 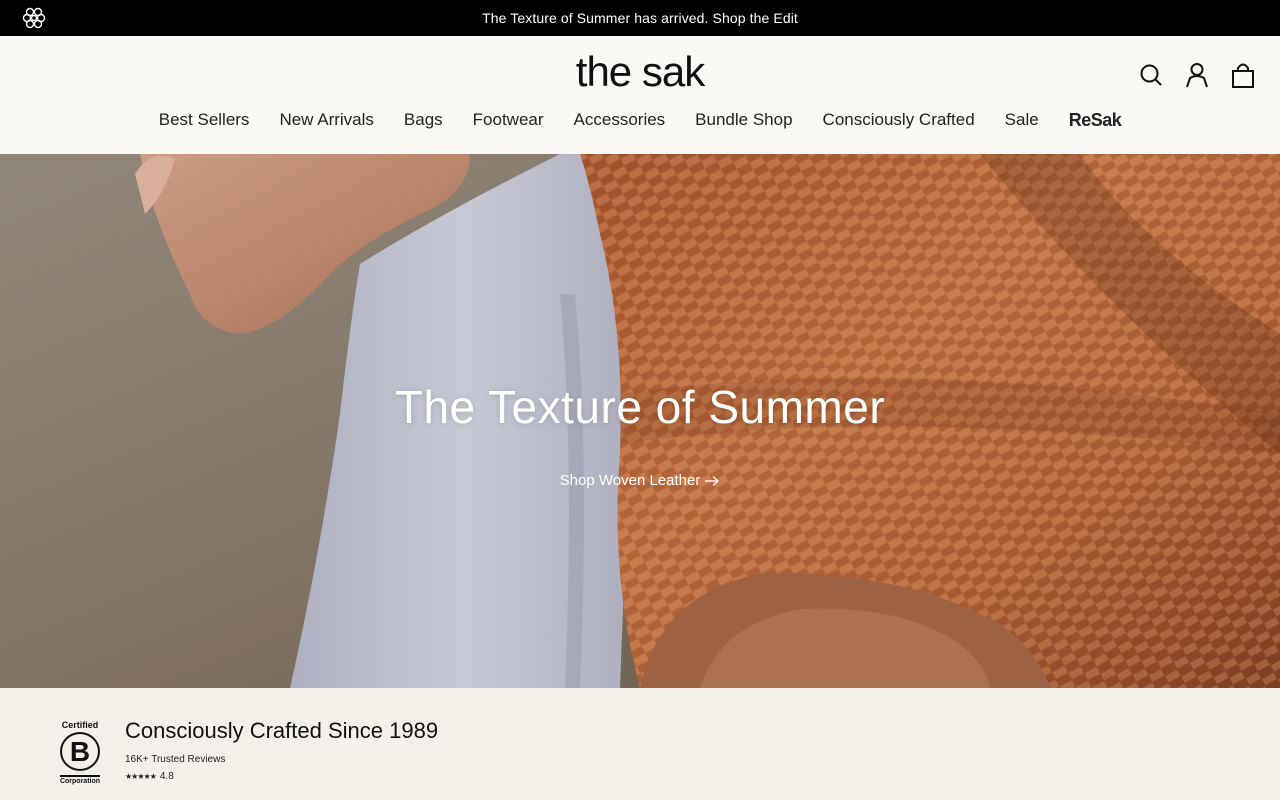 I want to click on cart-button, so click(x=1243, y=75).